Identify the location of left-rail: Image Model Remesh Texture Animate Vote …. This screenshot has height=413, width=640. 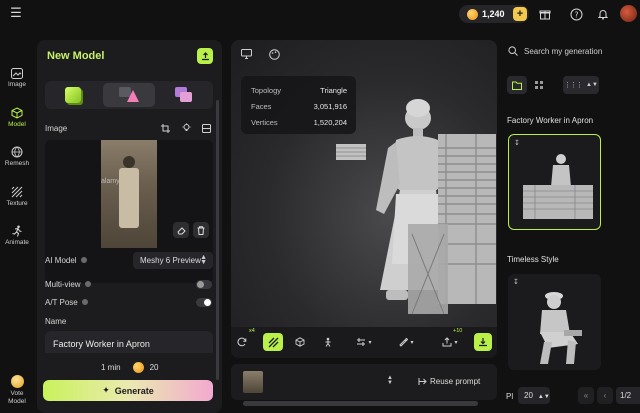
(17, 226).